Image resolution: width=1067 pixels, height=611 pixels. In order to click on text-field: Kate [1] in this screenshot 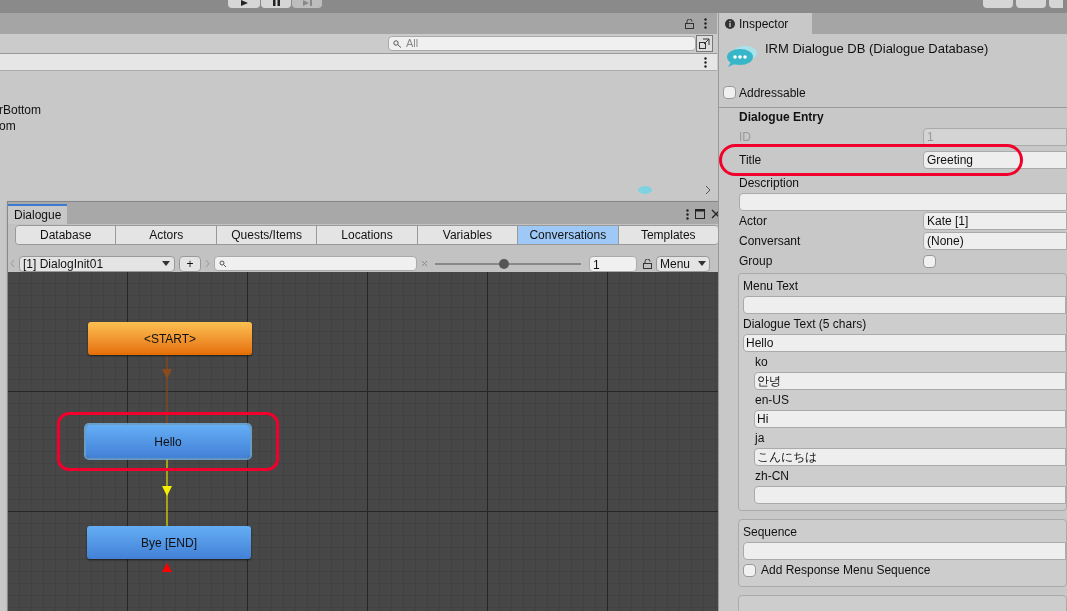, I will do `click(995, 221)`.